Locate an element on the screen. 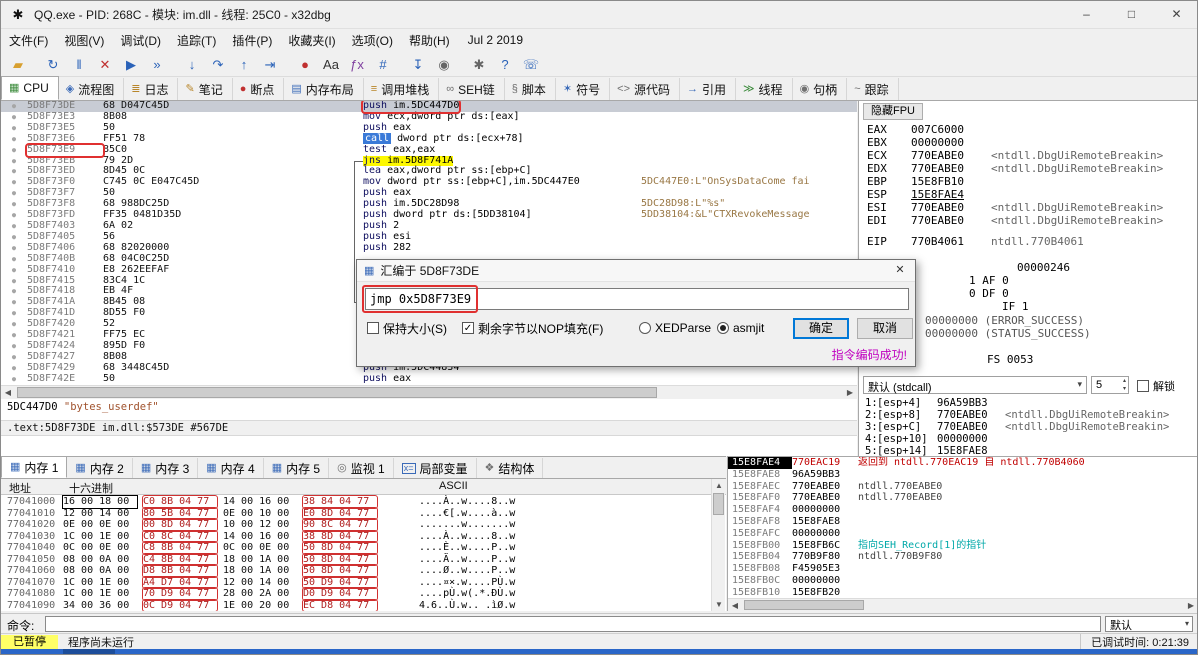 This screenshot has height=655, width=1198. stack-row: 15E8FAF0 770EABE0 ntdll.770EABE0 is located at coordinates (962, 498).